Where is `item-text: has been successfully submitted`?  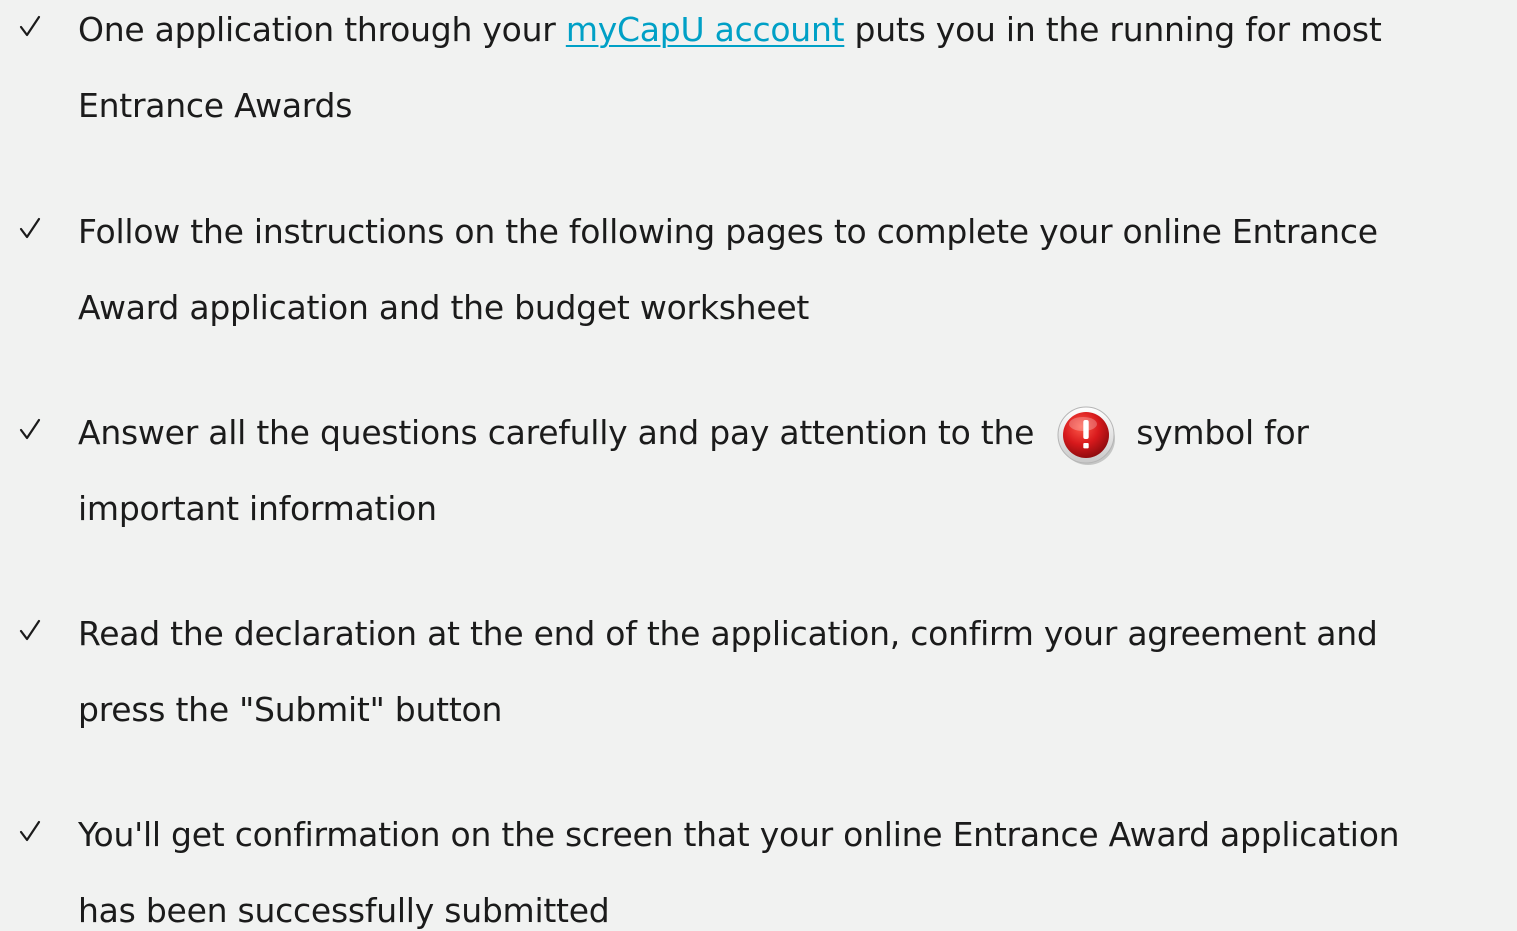 item-text: has been successfully submitted is located at coordinates (344, 910).